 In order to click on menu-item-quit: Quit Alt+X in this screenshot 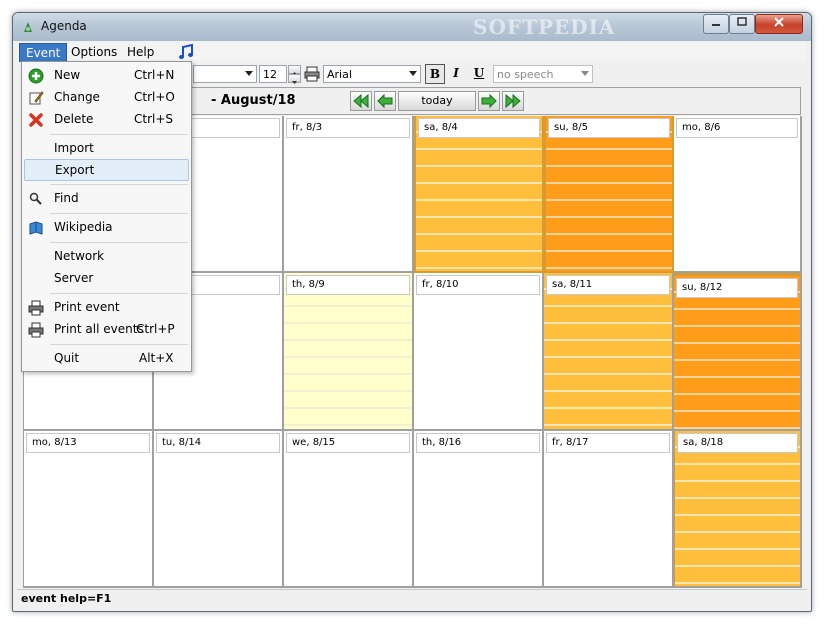, I will do `click(106, 359)`.